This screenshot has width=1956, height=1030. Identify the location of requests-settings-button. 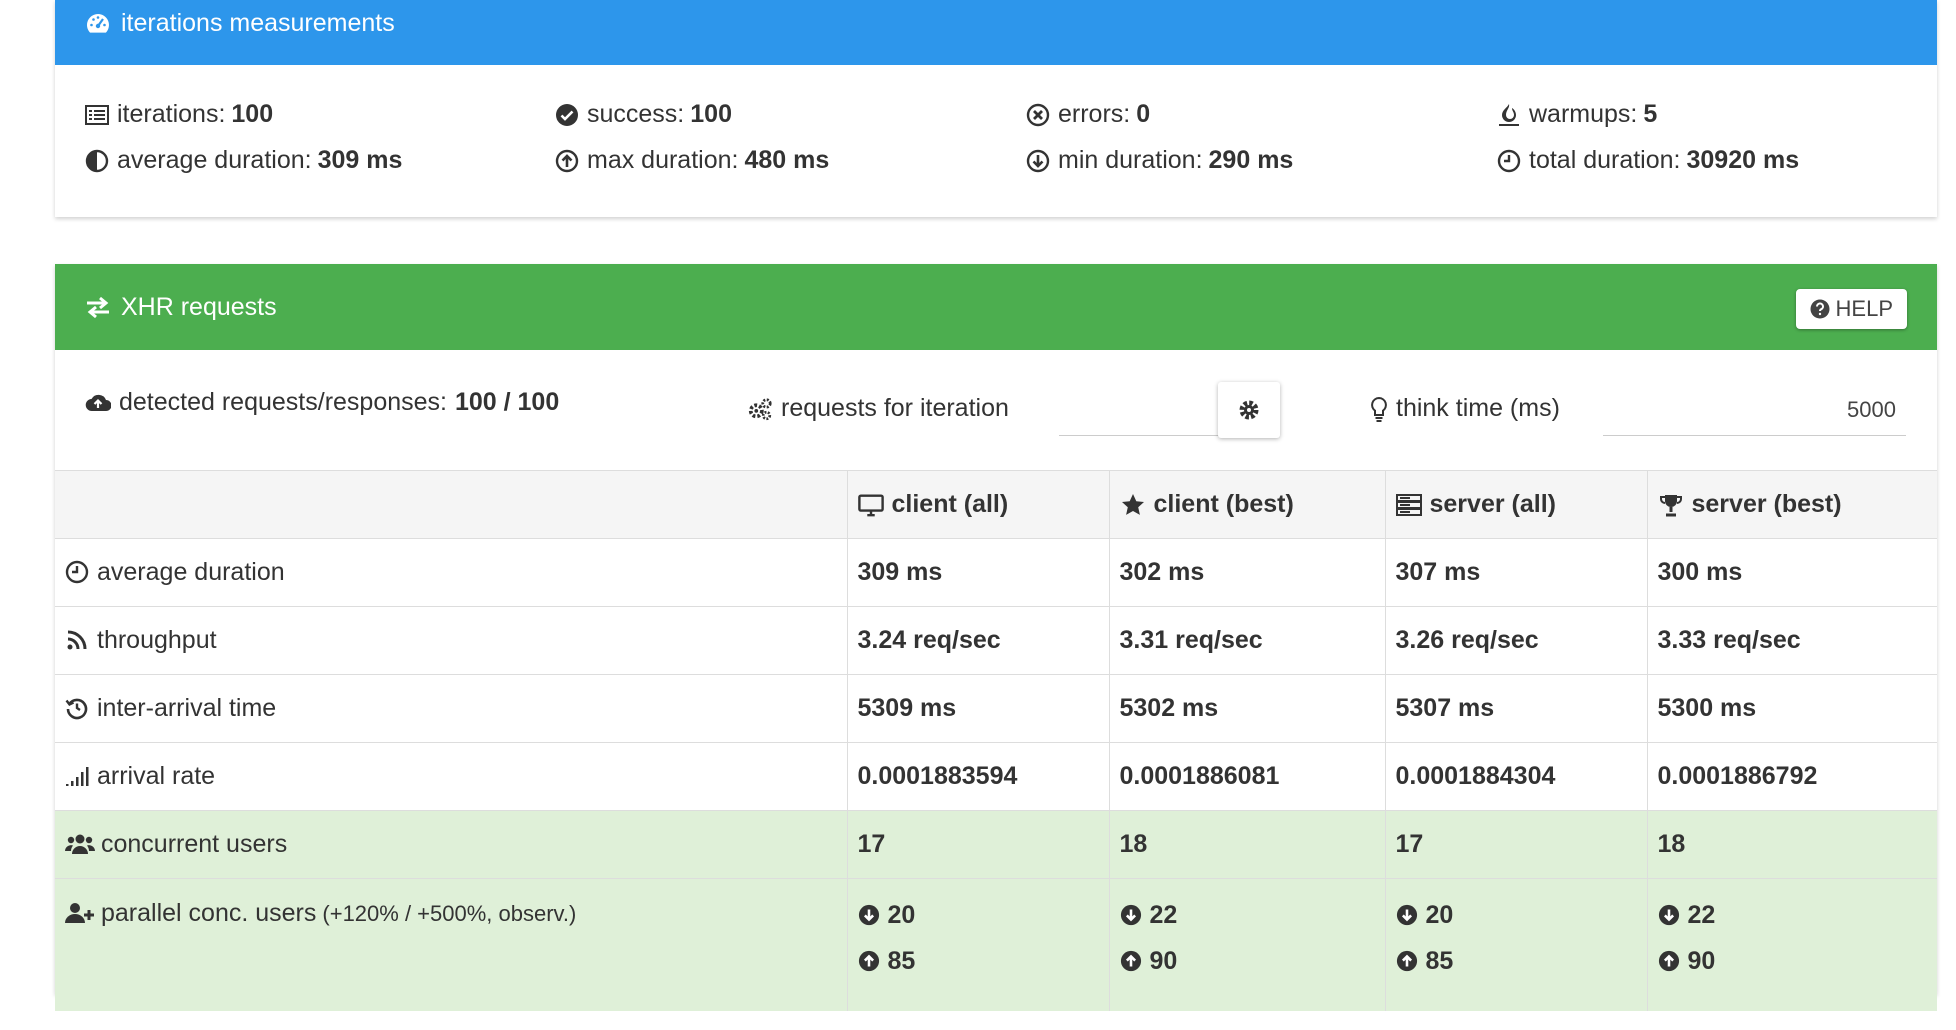
(1249, 410).